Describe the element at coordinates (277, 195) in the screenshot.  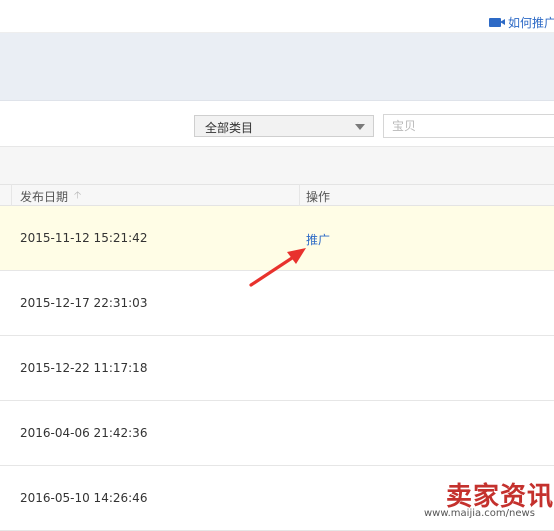
I see `table-header: 发布日期 🡡 操作` at that location.